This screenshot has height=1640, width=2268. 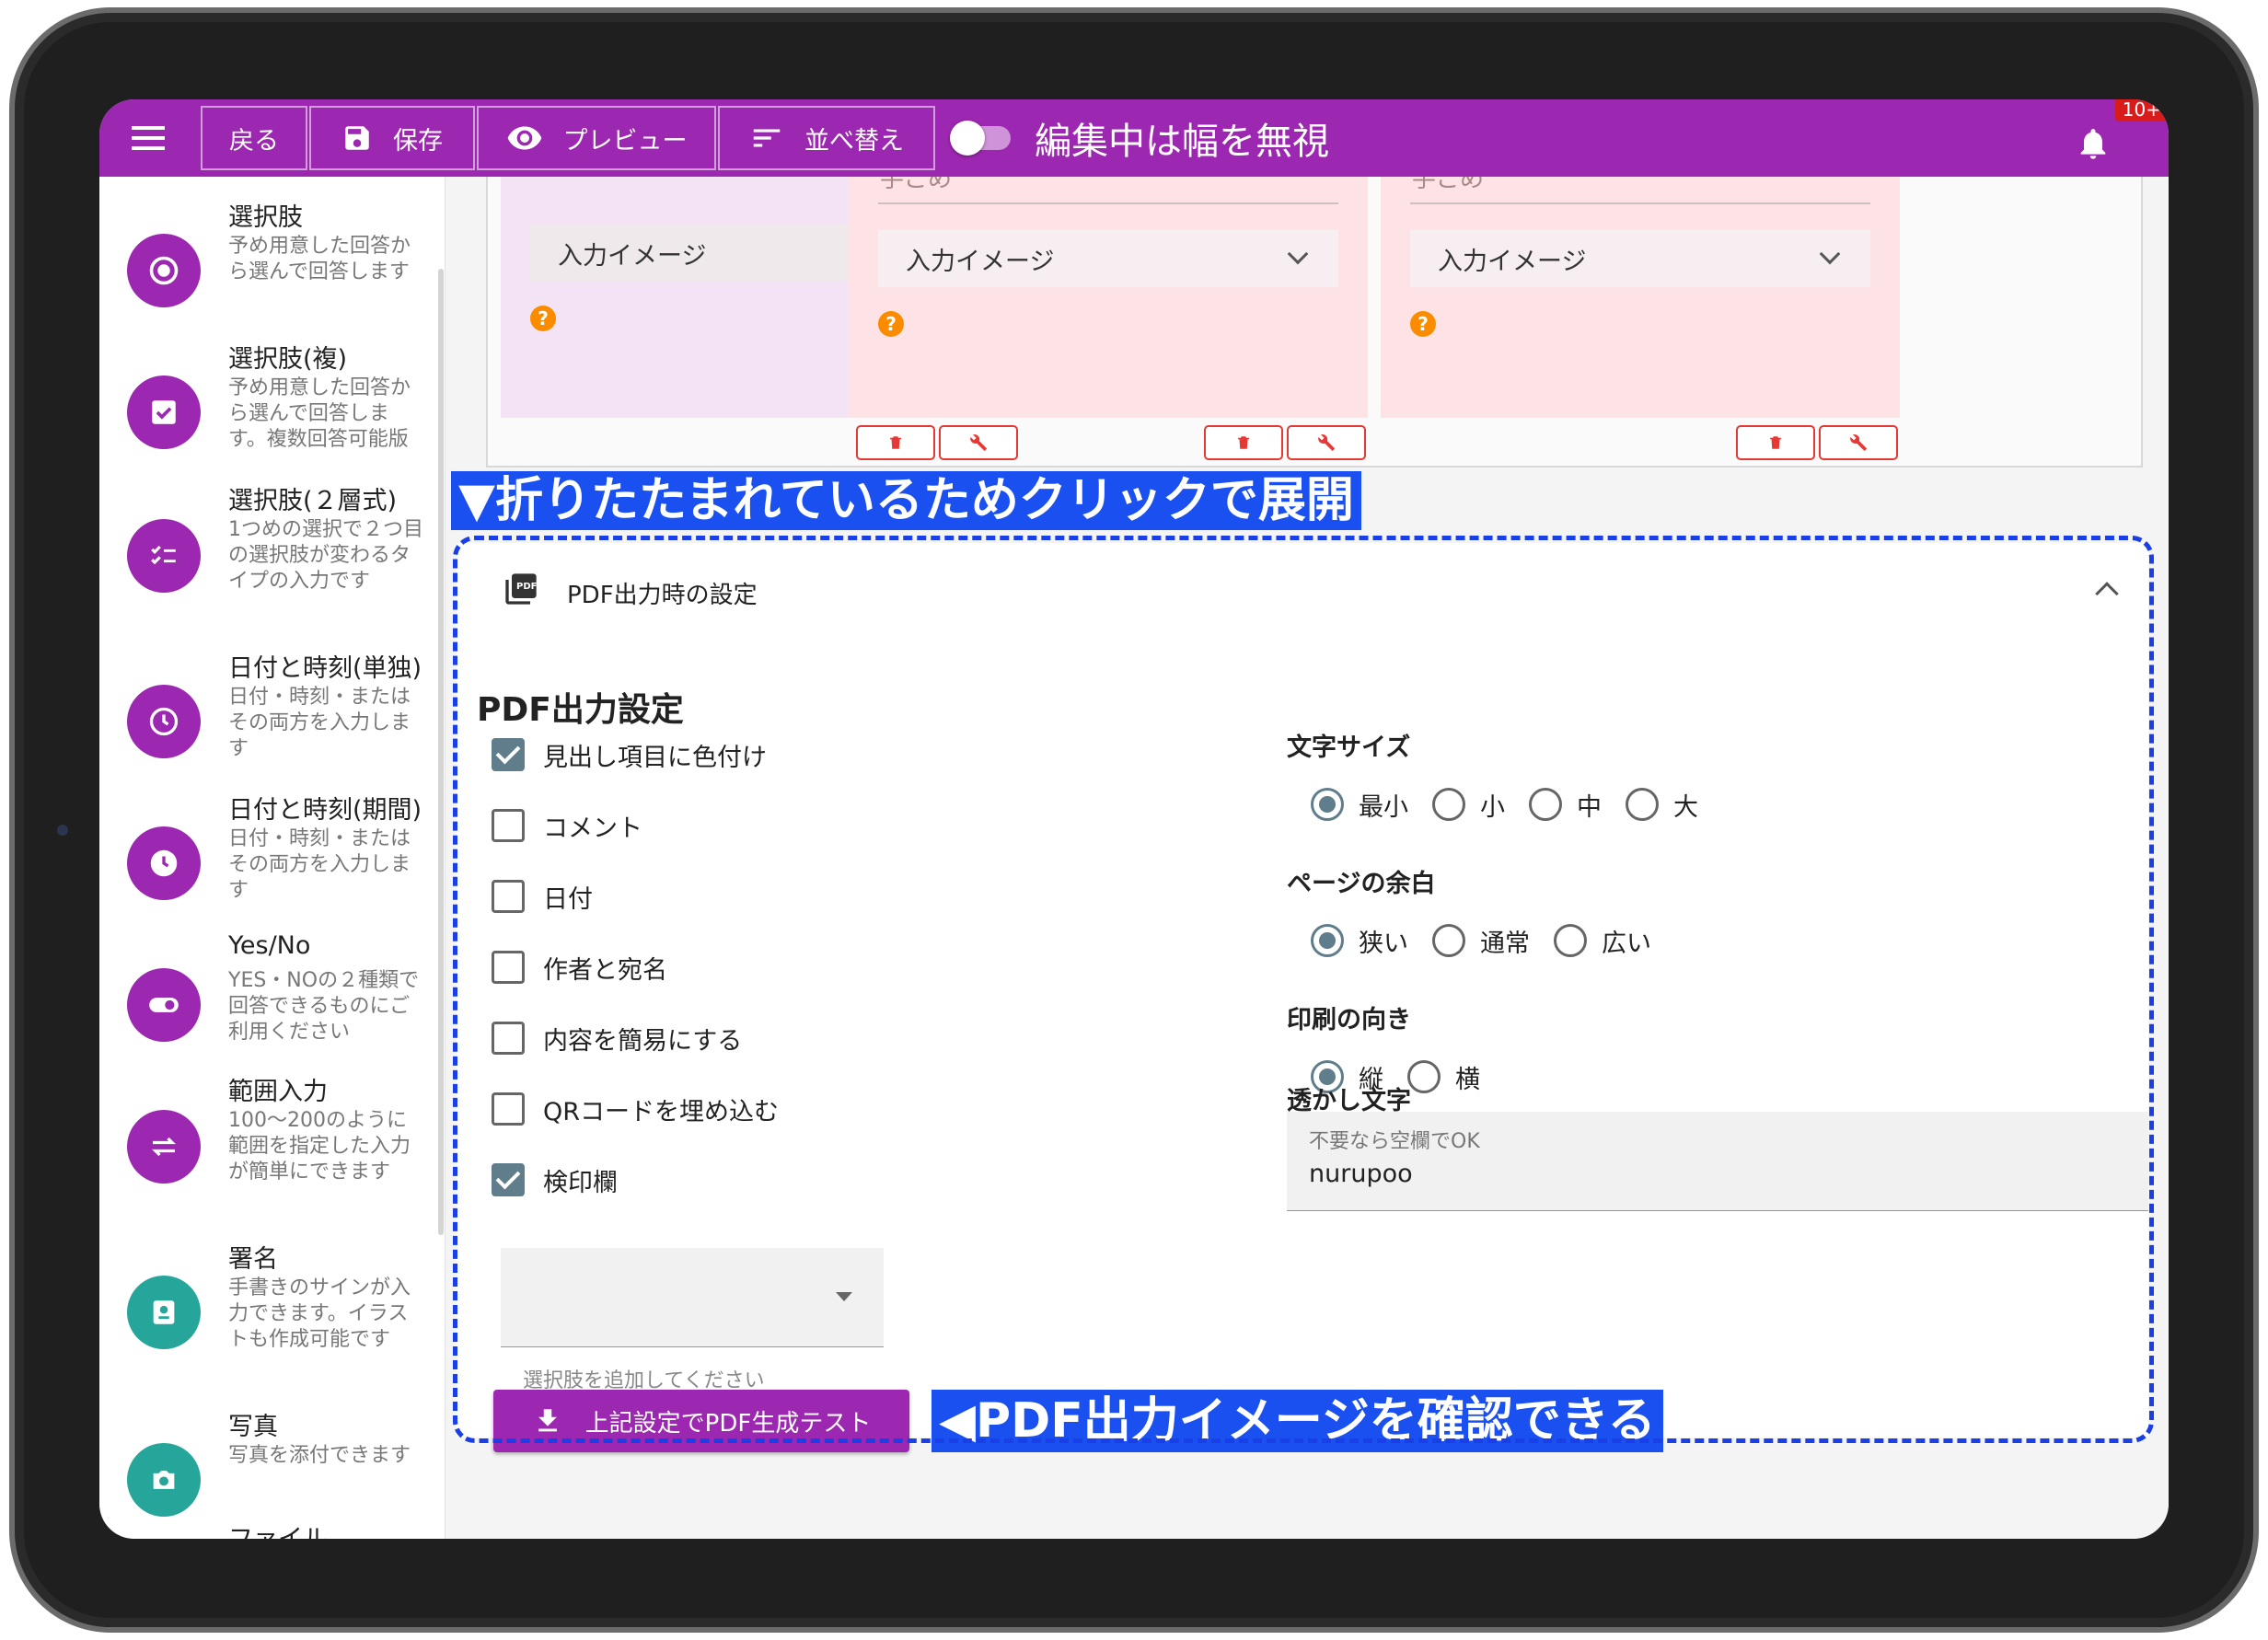 I want to click on stamp-select, so click(x=692, y=1297).